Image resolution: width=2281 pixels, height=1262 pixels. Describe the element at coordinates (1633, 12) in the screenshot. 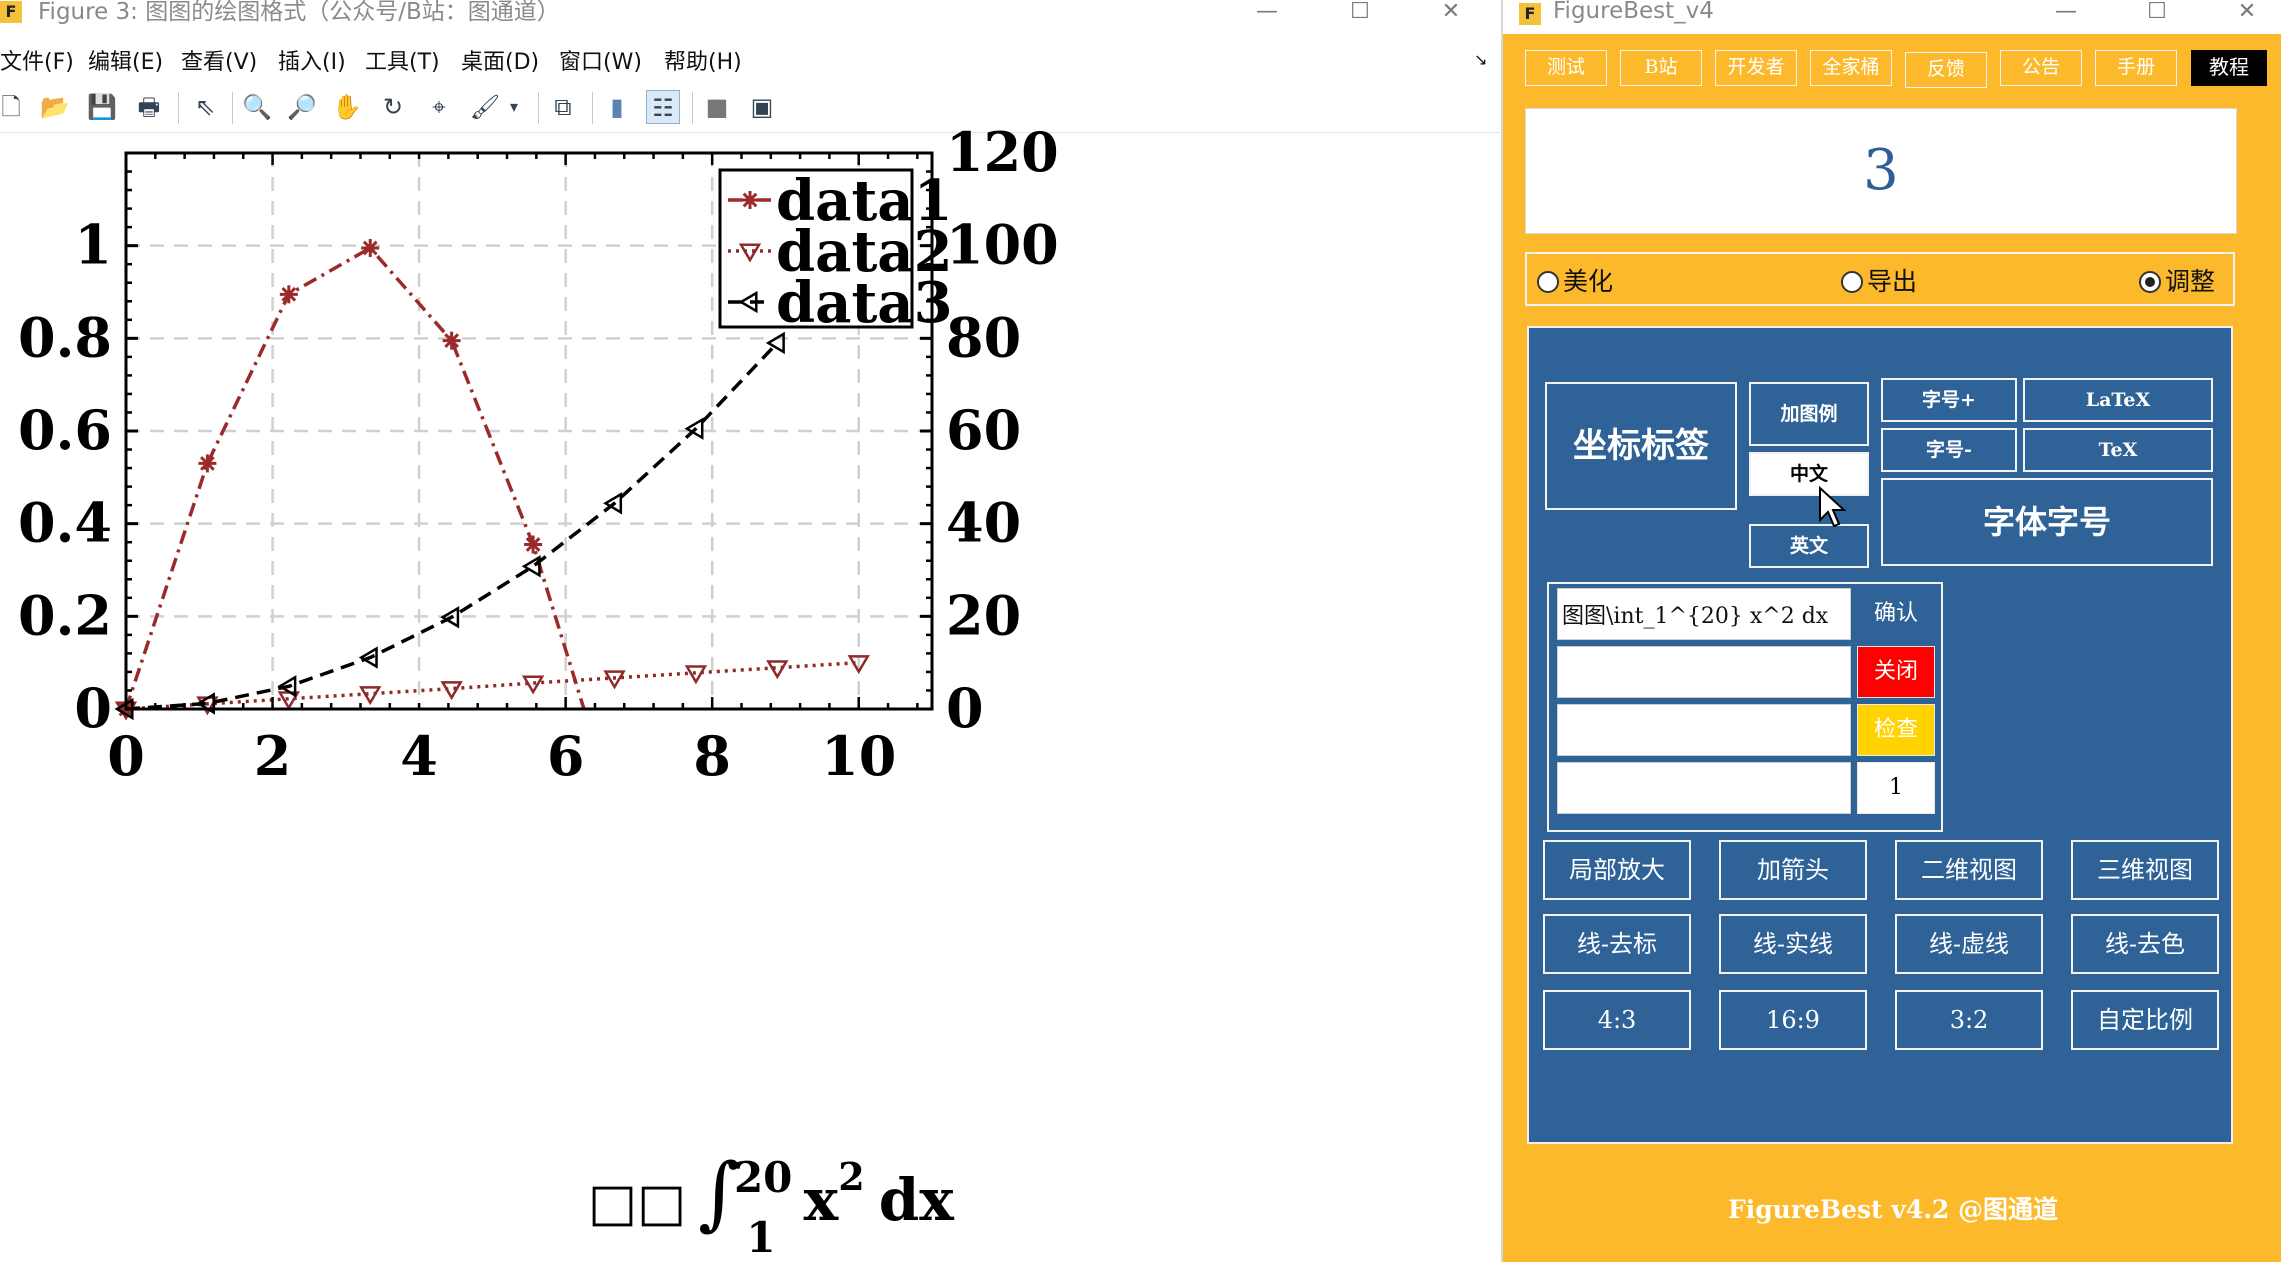

I see `figurebest-title: FigureBest_v4` at that location.